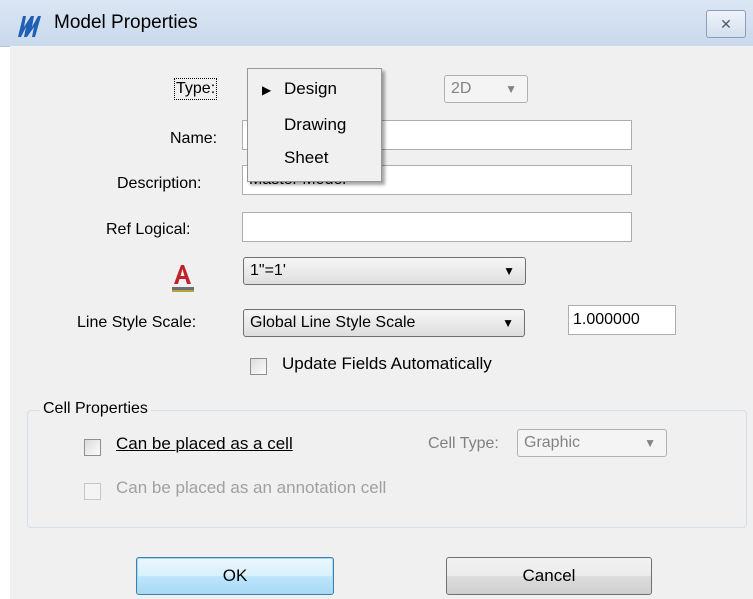  I want to click on line-style-scale-select: Global Line Style Scale ▼, so click(384, 323).